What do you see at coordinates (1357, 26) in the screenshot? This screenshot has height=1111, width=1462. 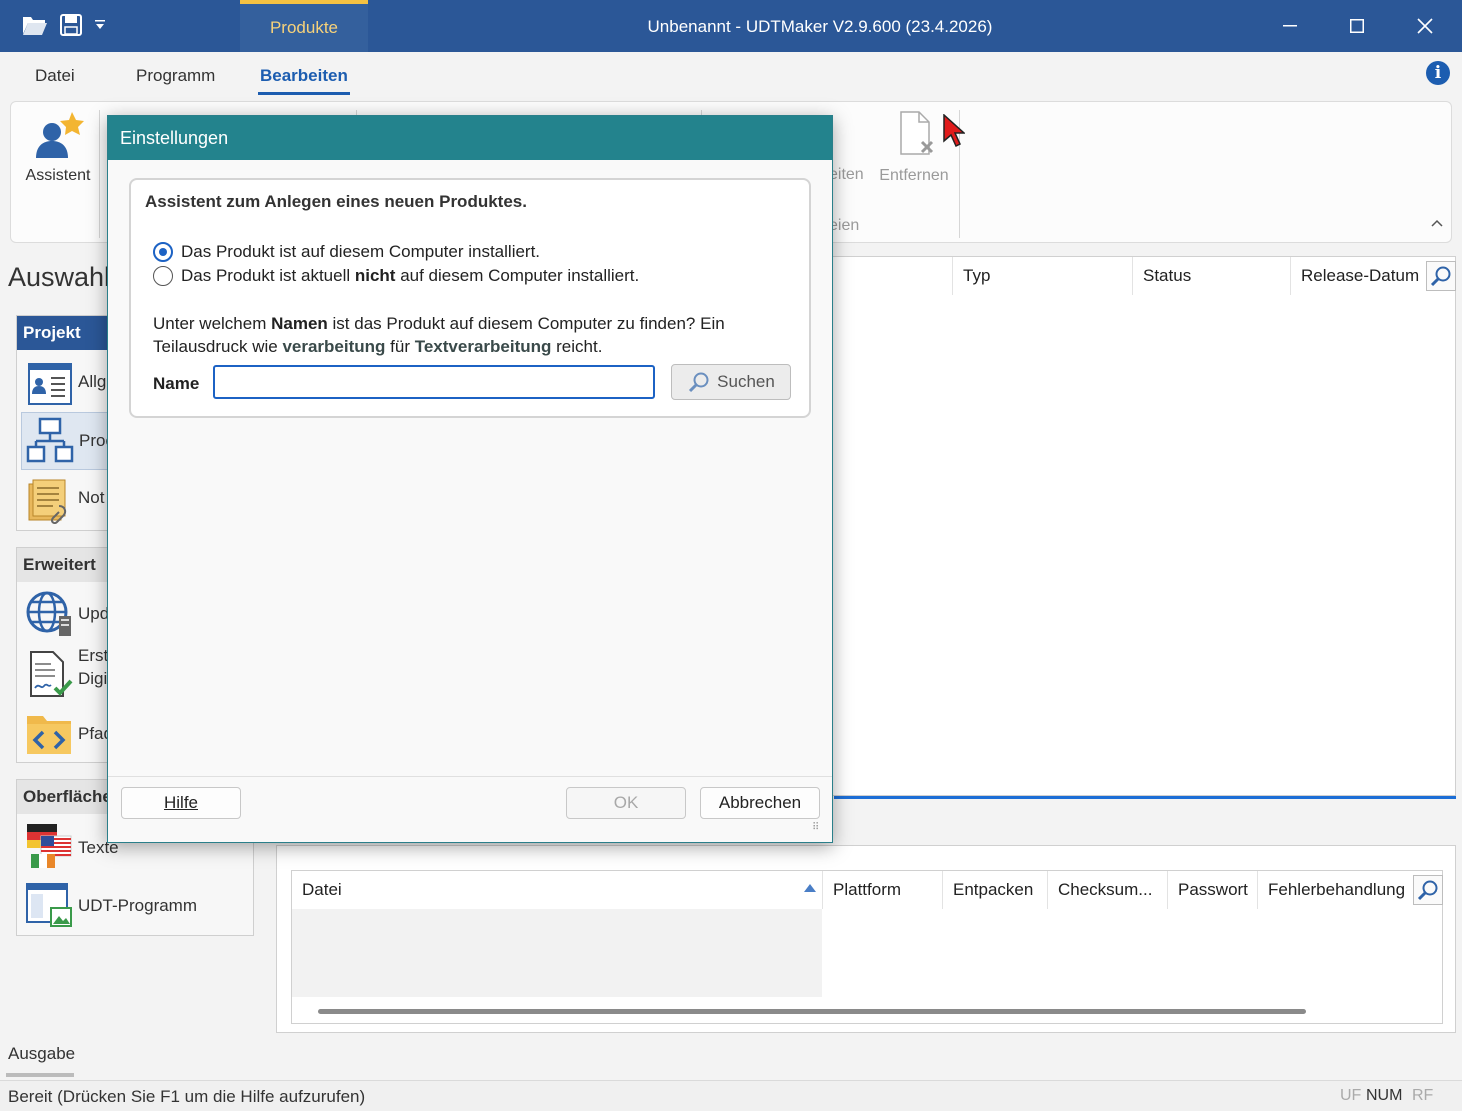 I see `maximize-button` at bounding box center [1357, 26].